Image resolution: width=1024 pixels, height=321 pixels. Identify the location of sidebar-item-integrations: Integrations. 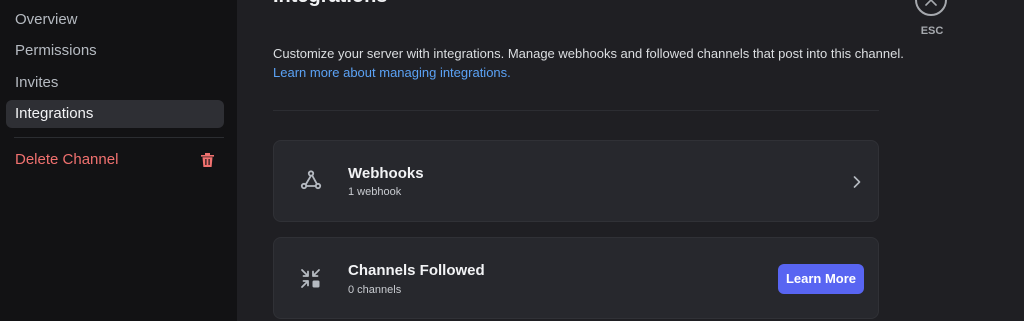
(115, 114).